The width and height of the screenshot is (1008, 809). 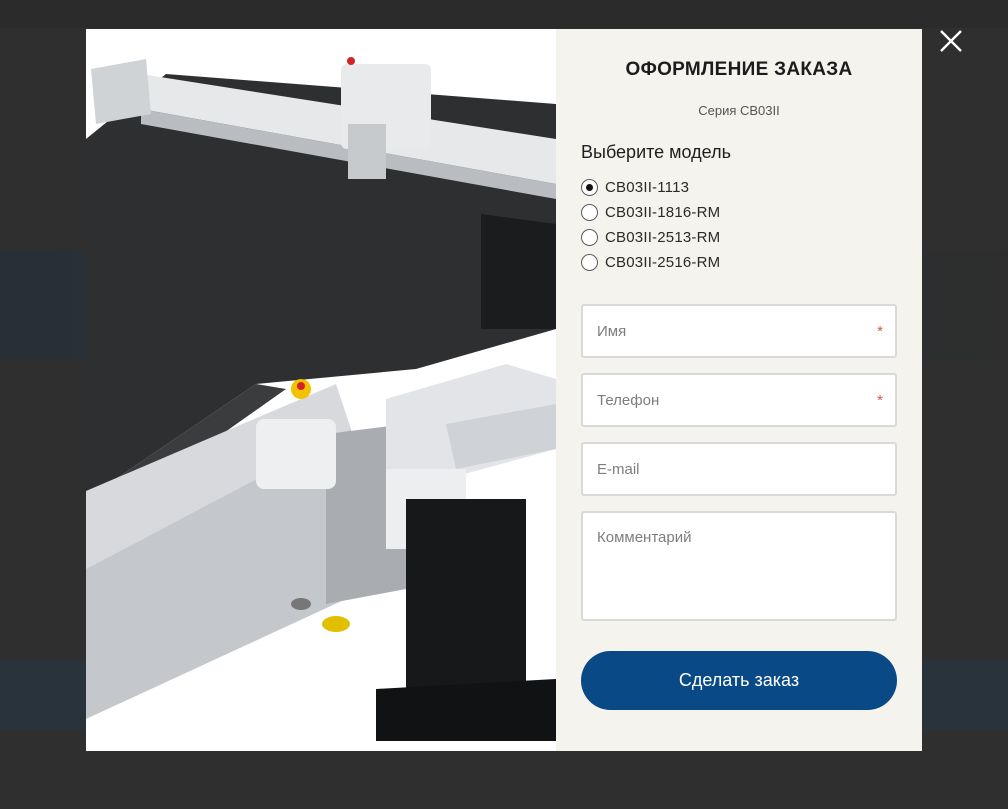 I want to click on background-header, so click(x=504, y=14).